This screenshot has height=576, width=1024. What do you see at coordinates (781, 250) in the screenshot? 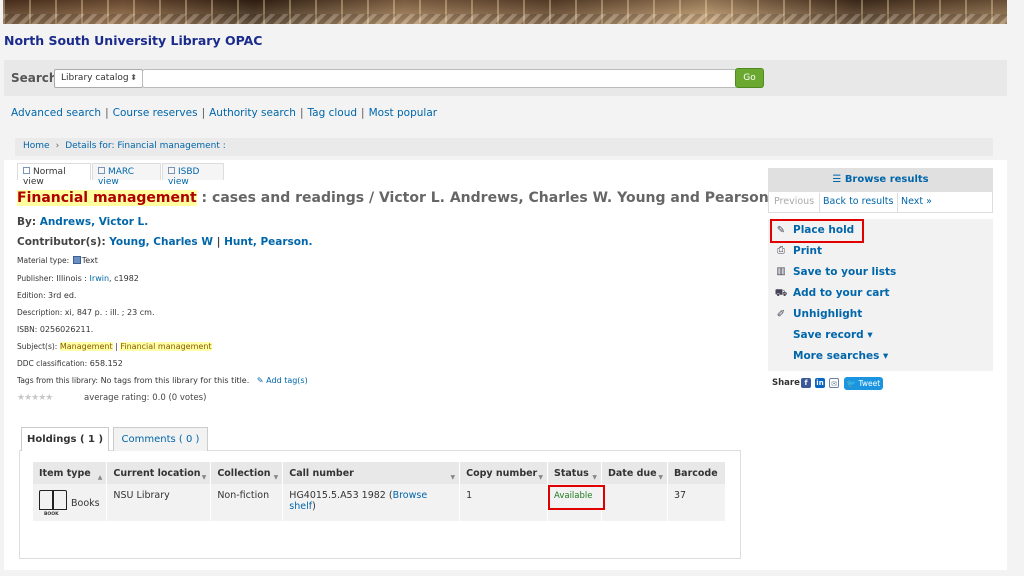
I see `print-icon: ⎙` at bounding box center [781, 250].